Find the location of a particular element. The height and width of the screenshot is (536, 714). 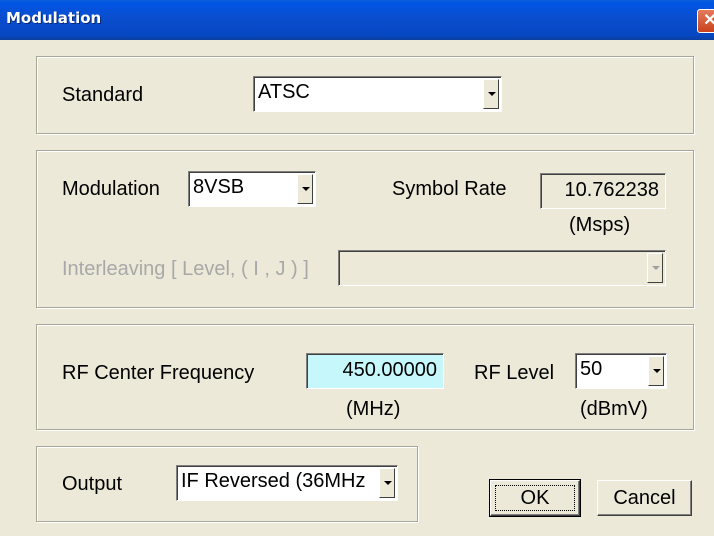

window-title: Modulation is located at coordinates (54, 18).